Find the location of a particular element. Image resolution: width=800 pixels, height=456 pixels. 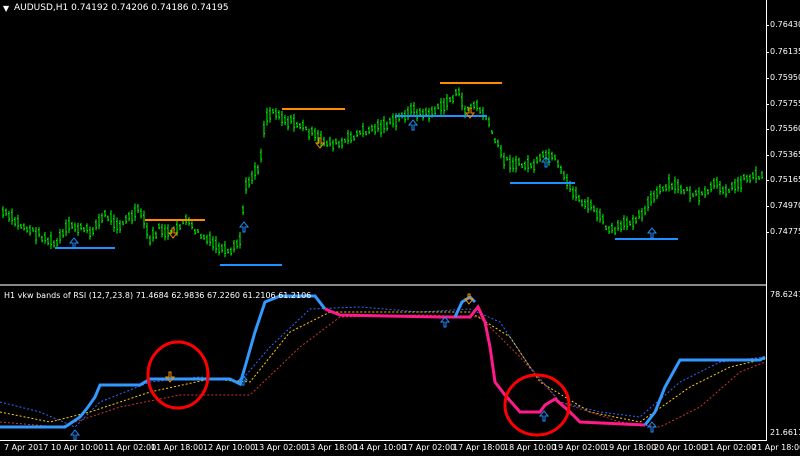

time-label: 14 Apr 10:00 is located at coordinates (380, 447).